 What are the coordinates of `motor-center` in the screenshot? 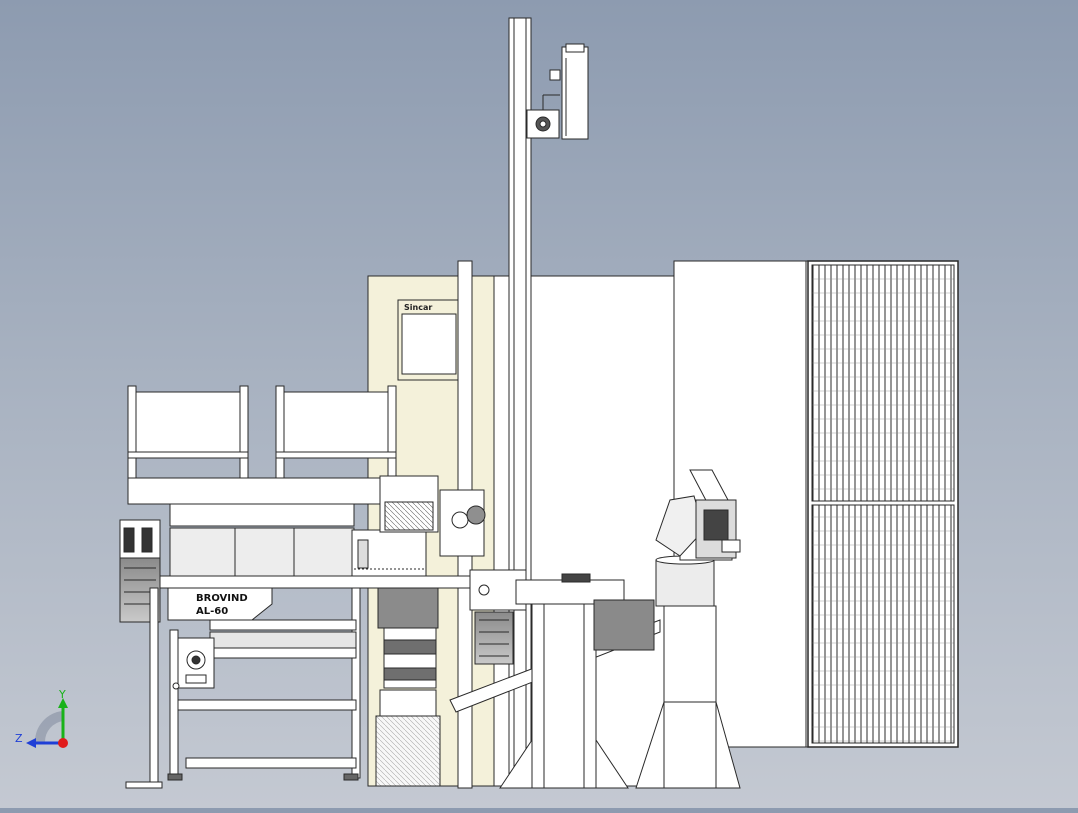 It's located at (494, 638).